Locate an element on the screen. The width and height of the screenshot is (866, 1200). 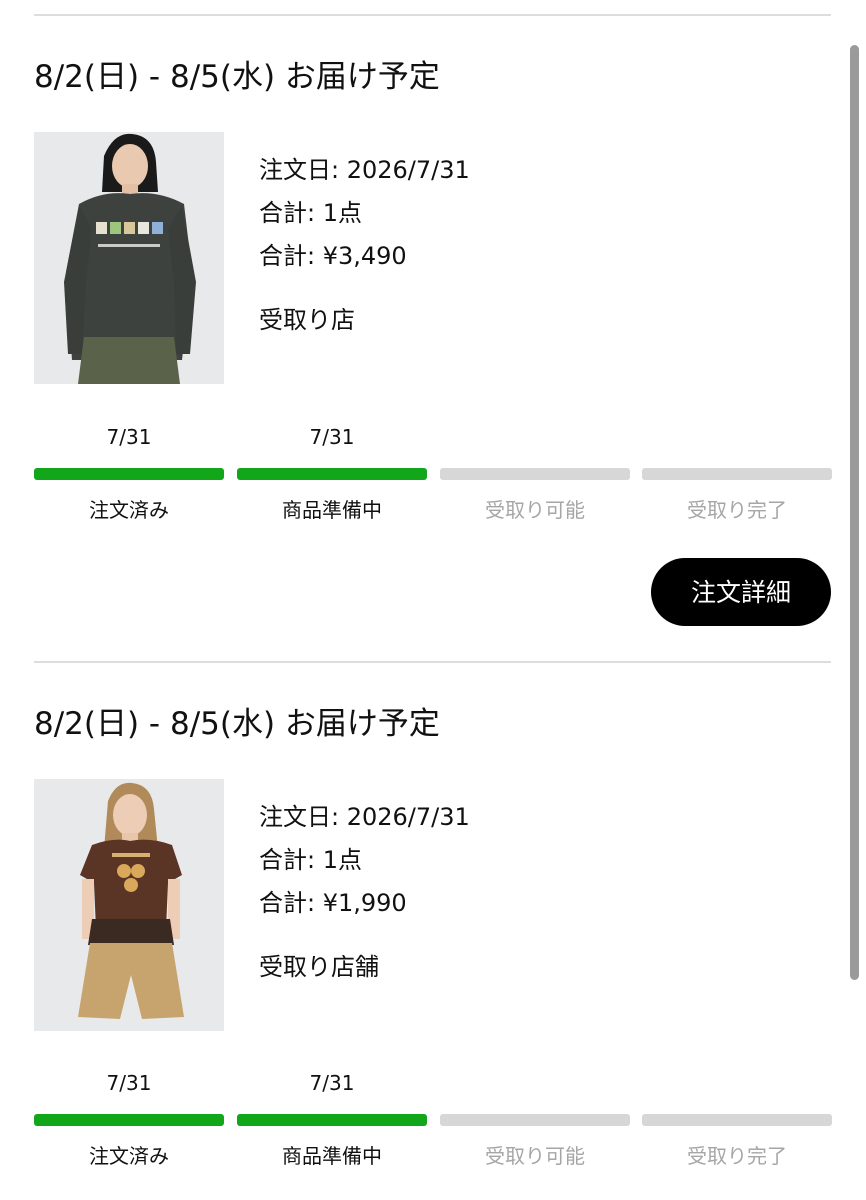
pickup-store: 受取り店 is located at coordinates (307, 320).